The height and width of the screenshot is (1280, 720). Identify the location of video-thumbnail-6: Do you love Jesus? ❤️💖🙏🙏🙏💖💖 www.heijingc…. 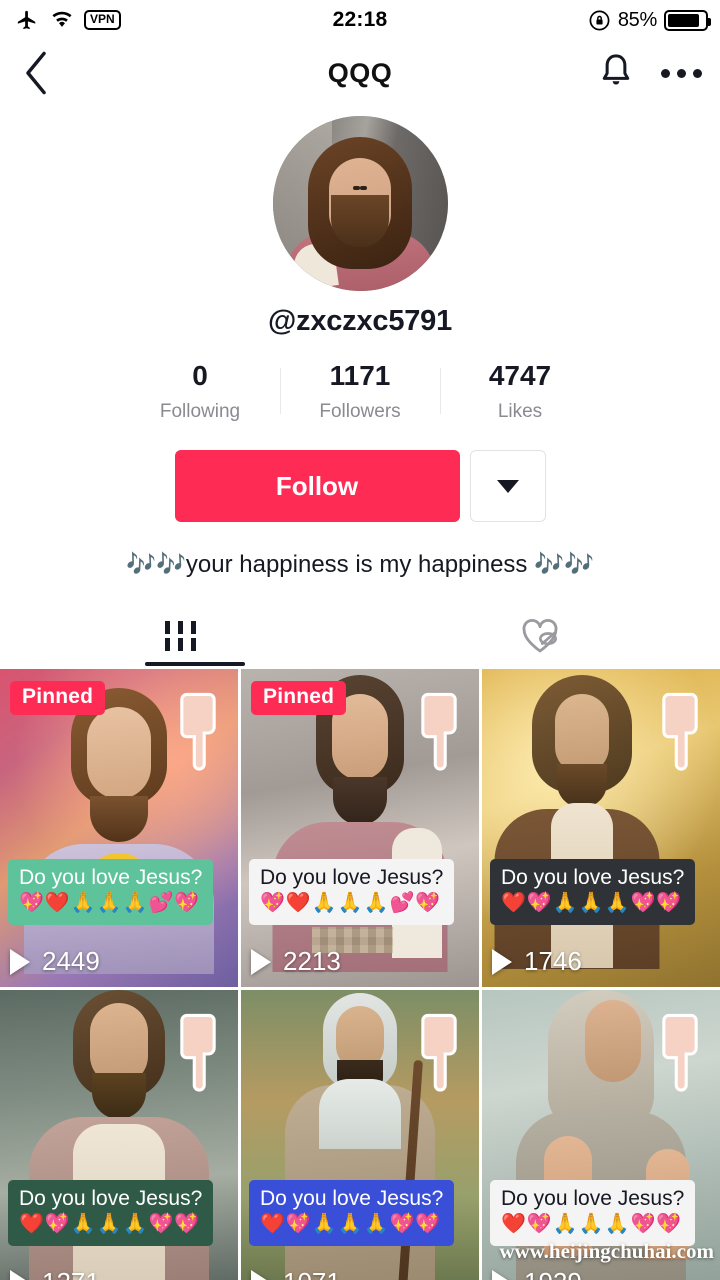
(601, 1135).